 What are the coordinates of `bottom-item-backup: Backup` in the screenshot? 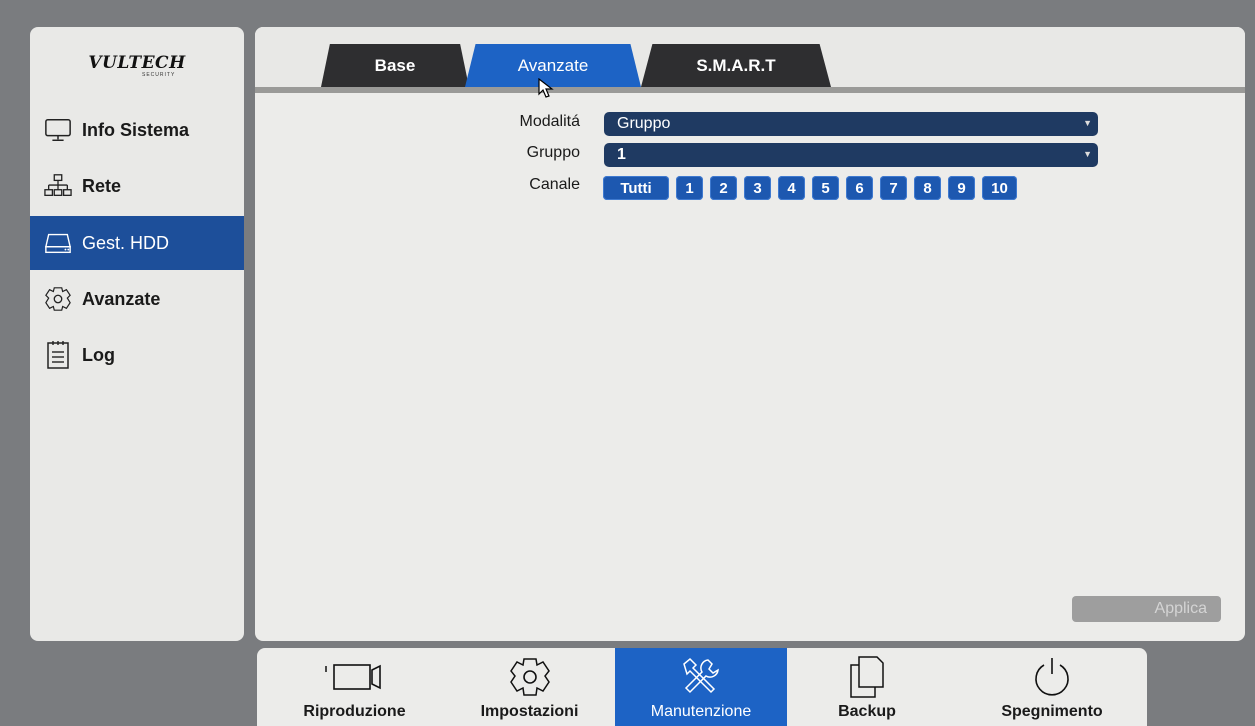 It's located at (867, 687).